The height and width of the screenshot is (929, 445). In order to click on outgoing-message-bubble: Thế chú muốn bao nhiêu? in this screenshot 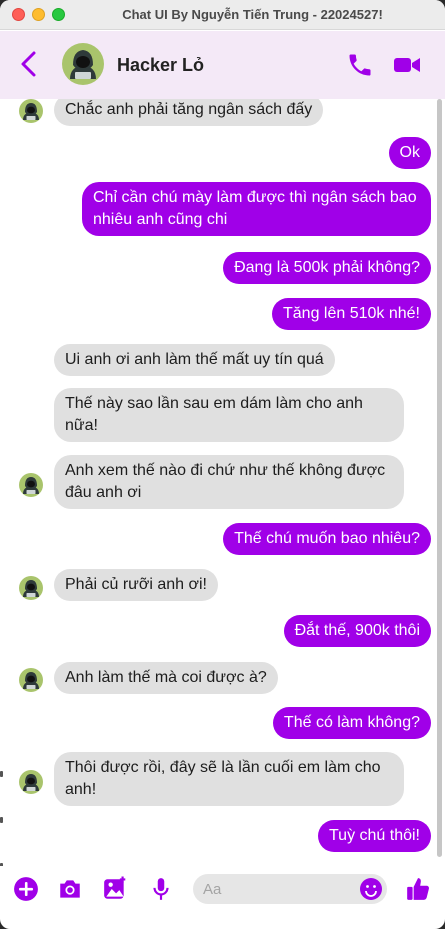, I will do `click(327, 539)`.